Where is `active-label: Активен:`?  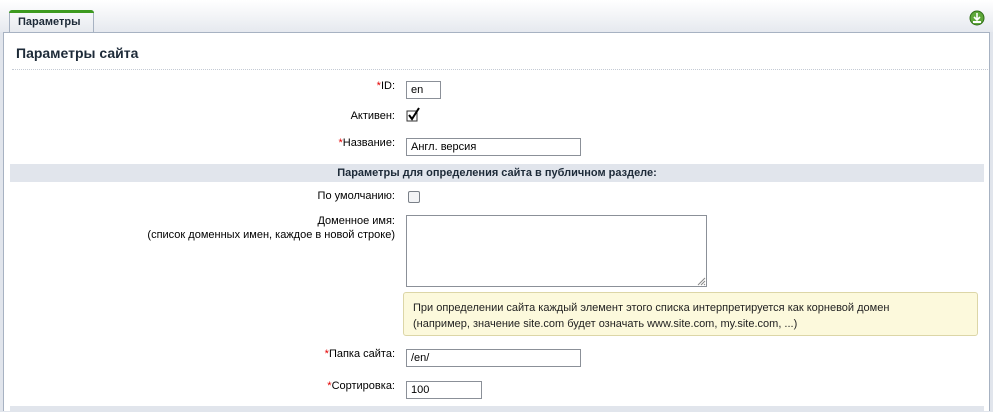 active-label: Активен: is located at coordinates (372, 116).